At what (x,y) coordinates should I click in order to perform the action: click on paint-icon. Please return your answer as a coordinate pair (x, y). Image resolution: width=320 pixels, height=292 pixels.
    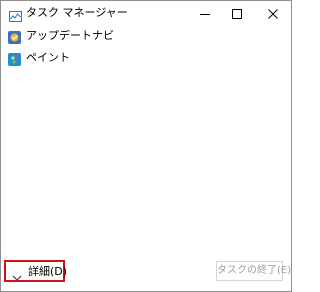
    Looking at the image, I should click on (14, 58).